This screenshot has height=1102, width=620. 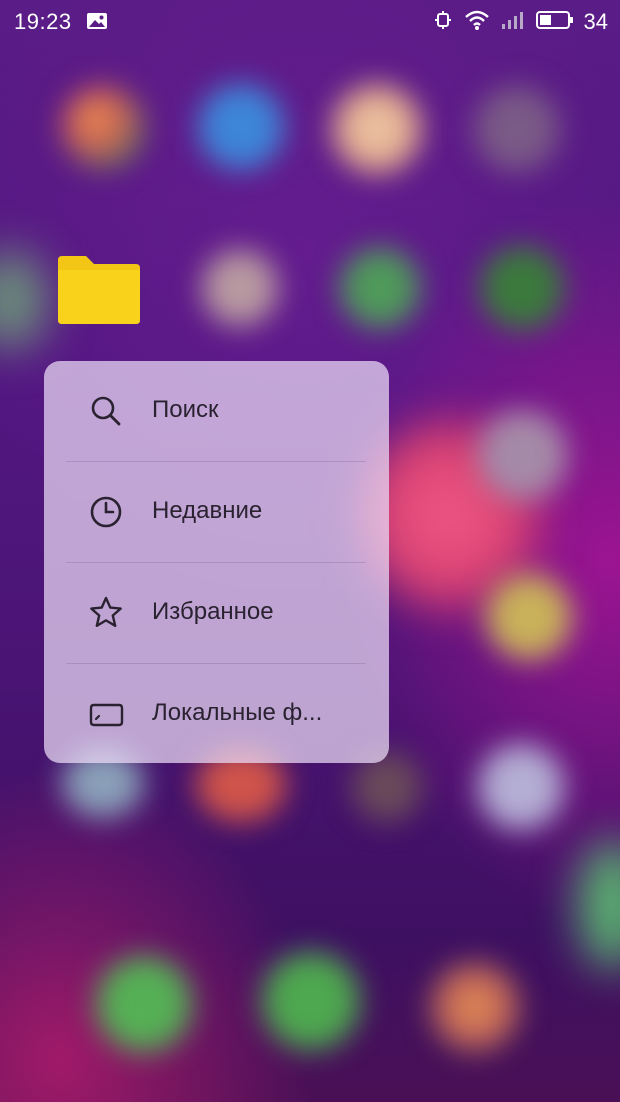 I want to click on status-icons: 34, so click(x=520, y=22).